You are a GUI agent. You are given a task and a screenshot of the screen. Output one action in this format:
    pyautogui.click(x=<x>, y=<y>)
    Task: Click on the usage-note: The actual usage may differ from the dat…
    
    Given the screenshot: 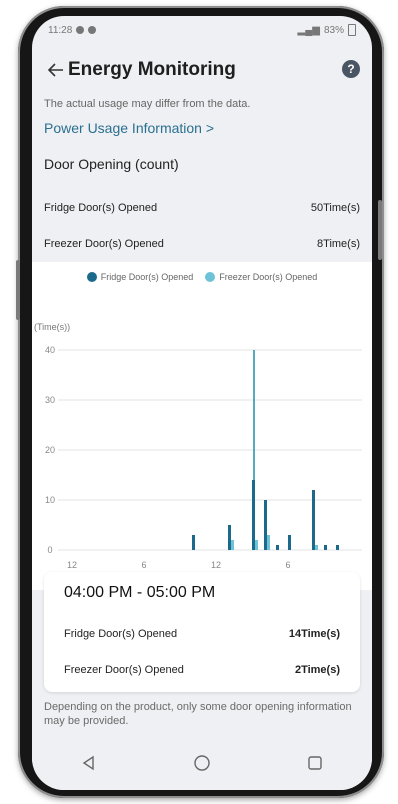 What is the action you would take?
    pyautogui.click(x=147, y=104)
    